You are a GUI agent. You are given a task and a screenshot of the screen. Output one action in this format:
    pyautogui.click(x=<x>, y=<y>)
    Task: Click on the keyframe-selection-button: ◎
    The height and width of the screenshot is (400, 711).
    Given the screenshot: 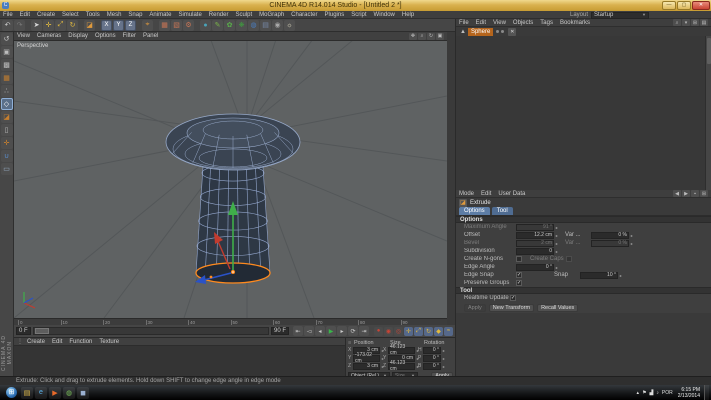 What is the action you would take?
    pyautogui.click(x=398, y=331)
    